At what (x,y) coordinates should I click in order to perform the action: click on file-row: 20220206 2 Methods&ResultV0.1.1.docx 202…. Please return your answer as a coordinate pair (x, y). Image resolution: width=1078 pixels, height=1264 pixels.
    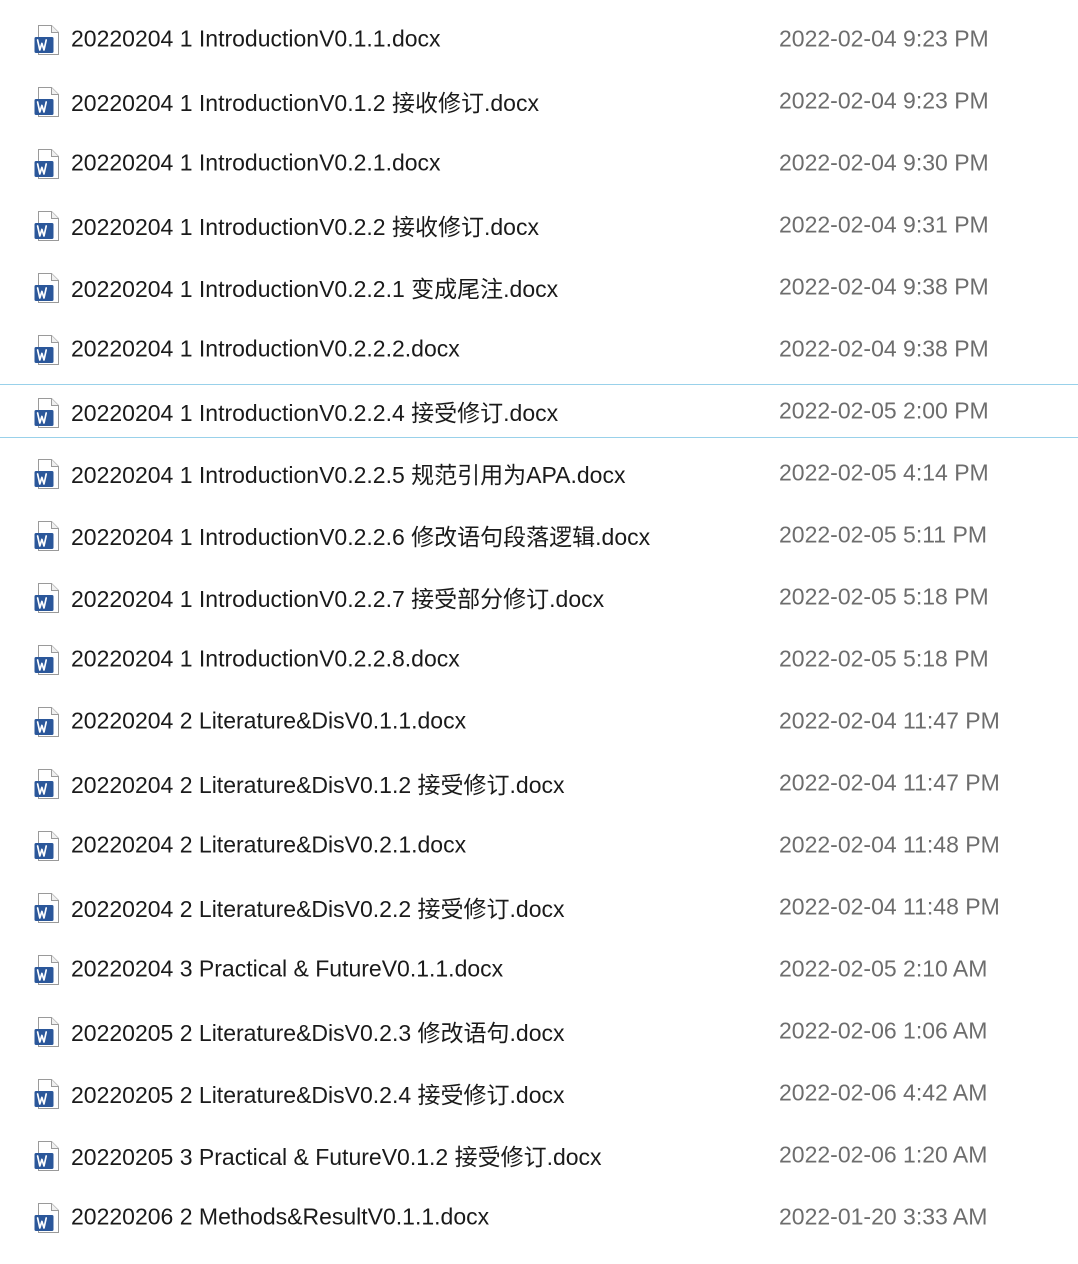
    Looking at the image, I should click on (539, 1217).